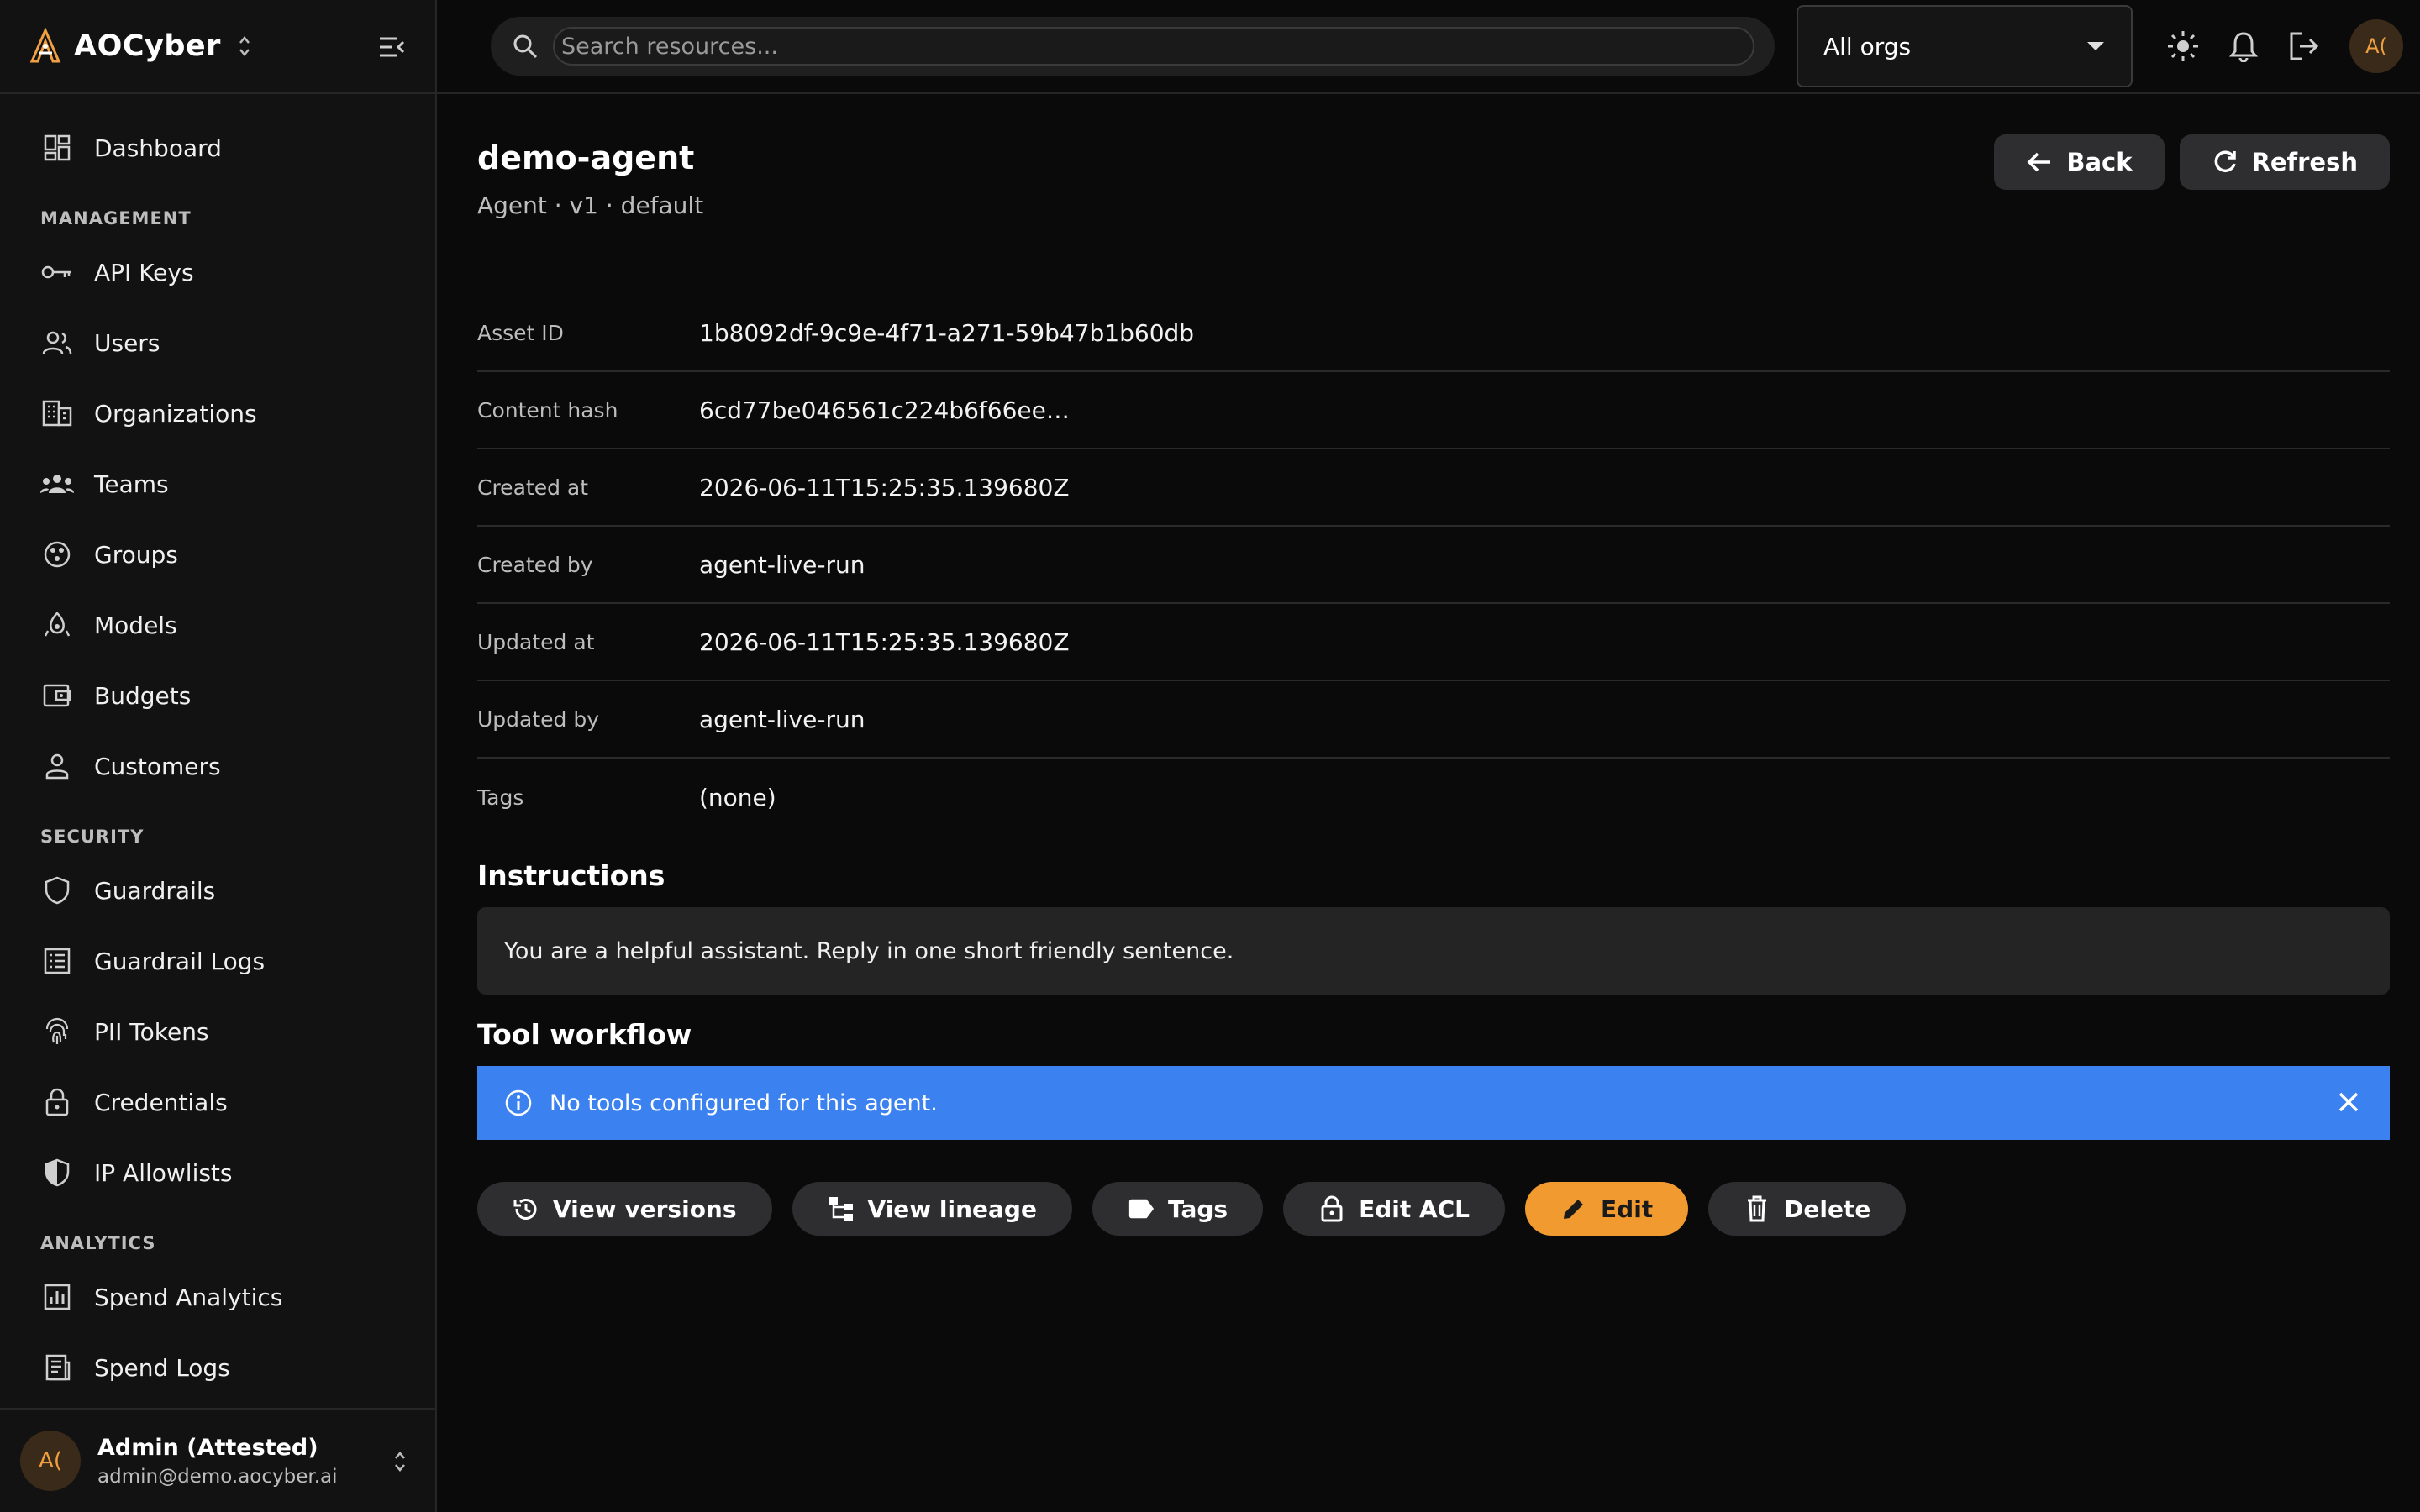  I want to click on sidebar-item-organizations: Organizations, so click(218, 413).